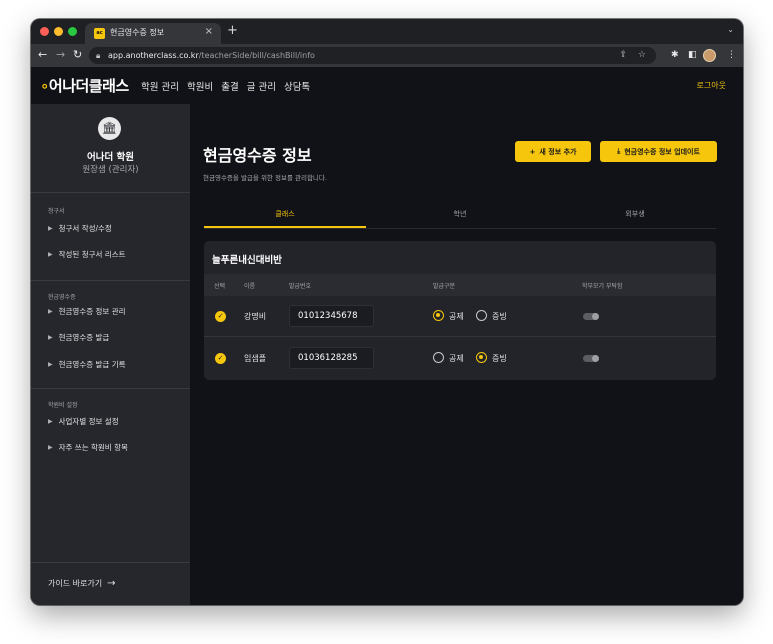 Image resolution: width=773 pixels, height=644 pixels. What do you see at coordinates (255, 358) in the screenshot?
I see `student-name: 임샘플` at bounding box center [255, 358].